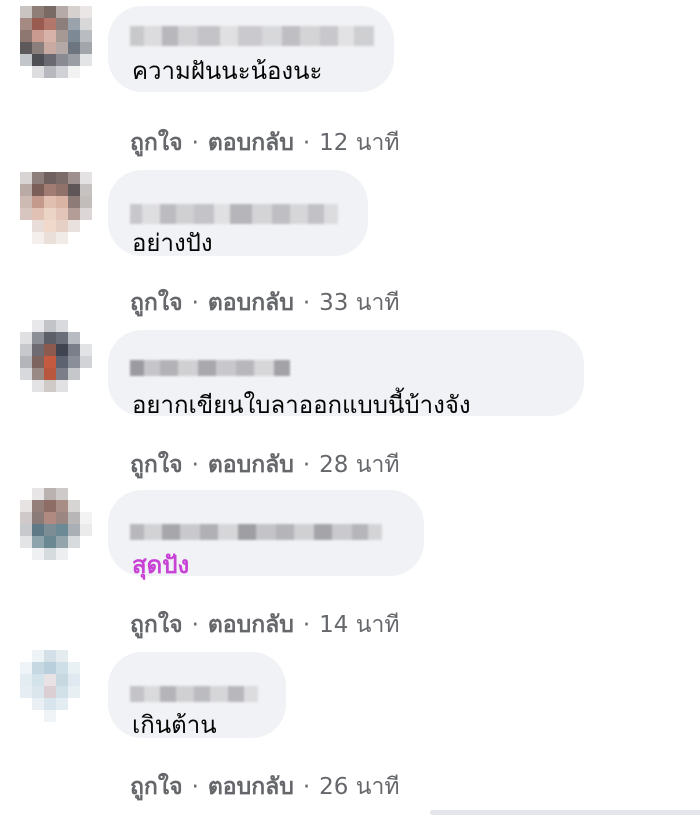 The width and height of the screenshot is (700, 815). Describe the element at coordinates (251, 49) in the screenshot. I see `comment-bubble: ความฝันนะน้องนะ` at that location.